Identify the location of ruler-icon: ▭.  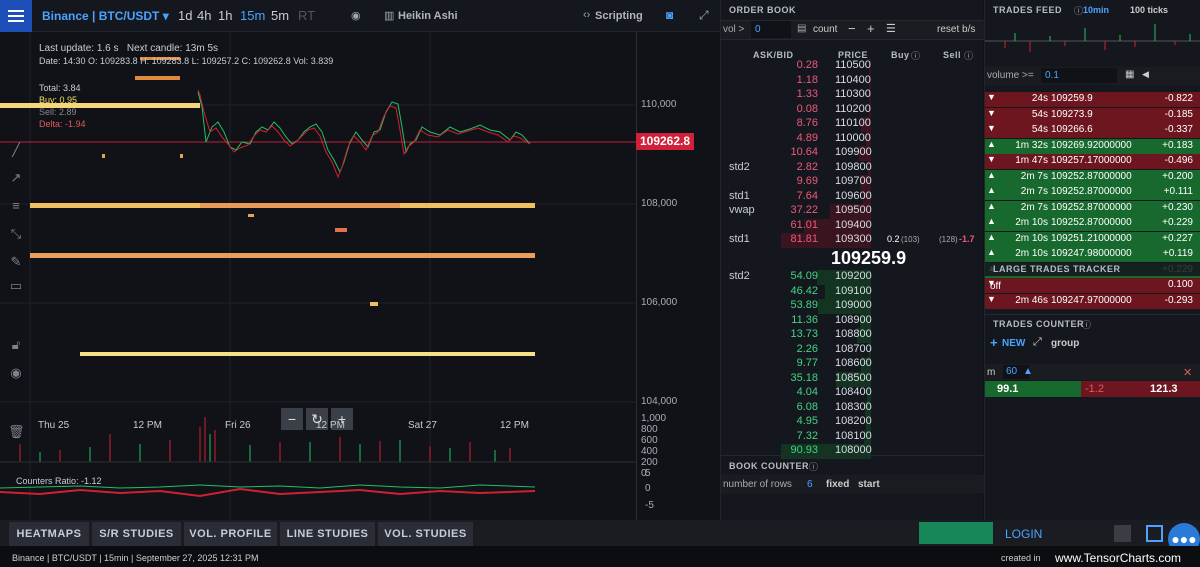
(16, 286).